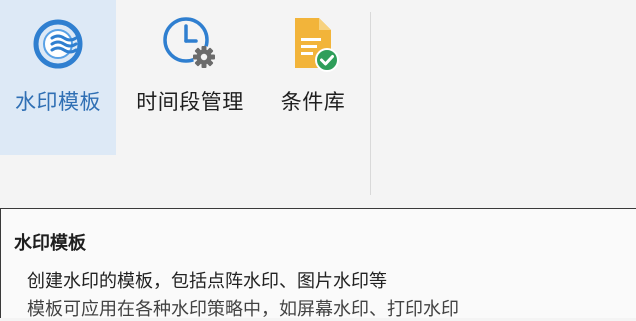  Describe the element at coordinates (58, 102) in the screenshot. I see `tool-label-watermark-template: 水印模板` at that location.